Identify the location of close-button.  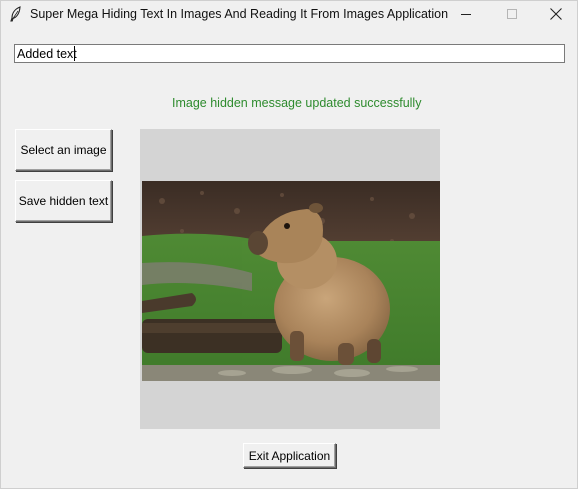
(555, 15).